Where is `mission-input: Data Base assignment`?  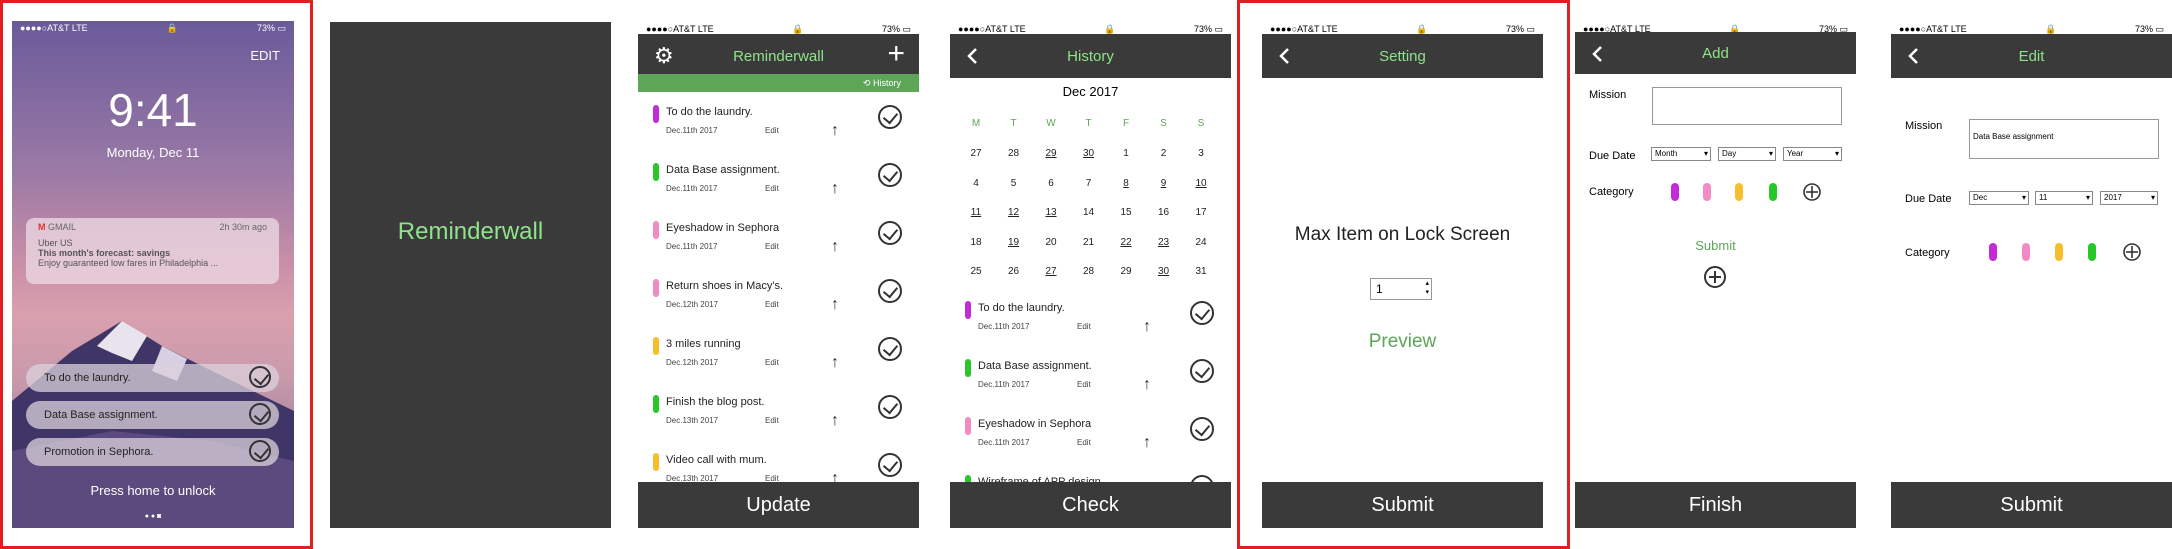 mission-input: Data Base assignment is located at coordinates (2064, 139).